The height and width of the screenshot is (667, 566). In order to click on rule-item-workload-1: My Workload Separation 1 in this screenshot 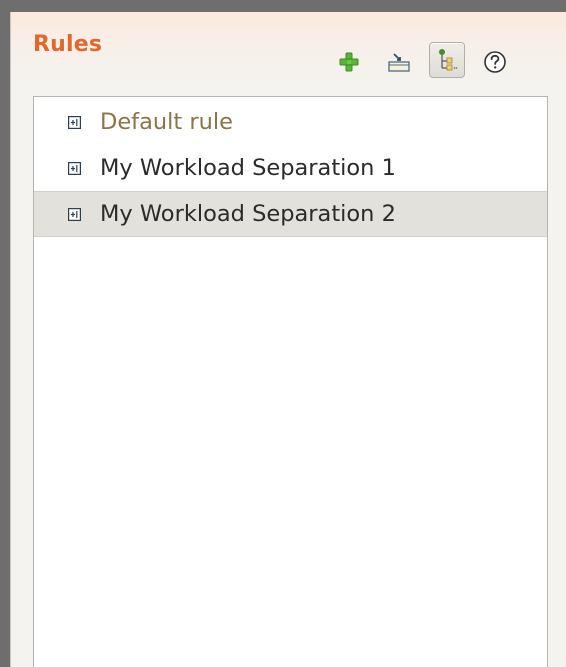, I will do `click(290, 168)`.